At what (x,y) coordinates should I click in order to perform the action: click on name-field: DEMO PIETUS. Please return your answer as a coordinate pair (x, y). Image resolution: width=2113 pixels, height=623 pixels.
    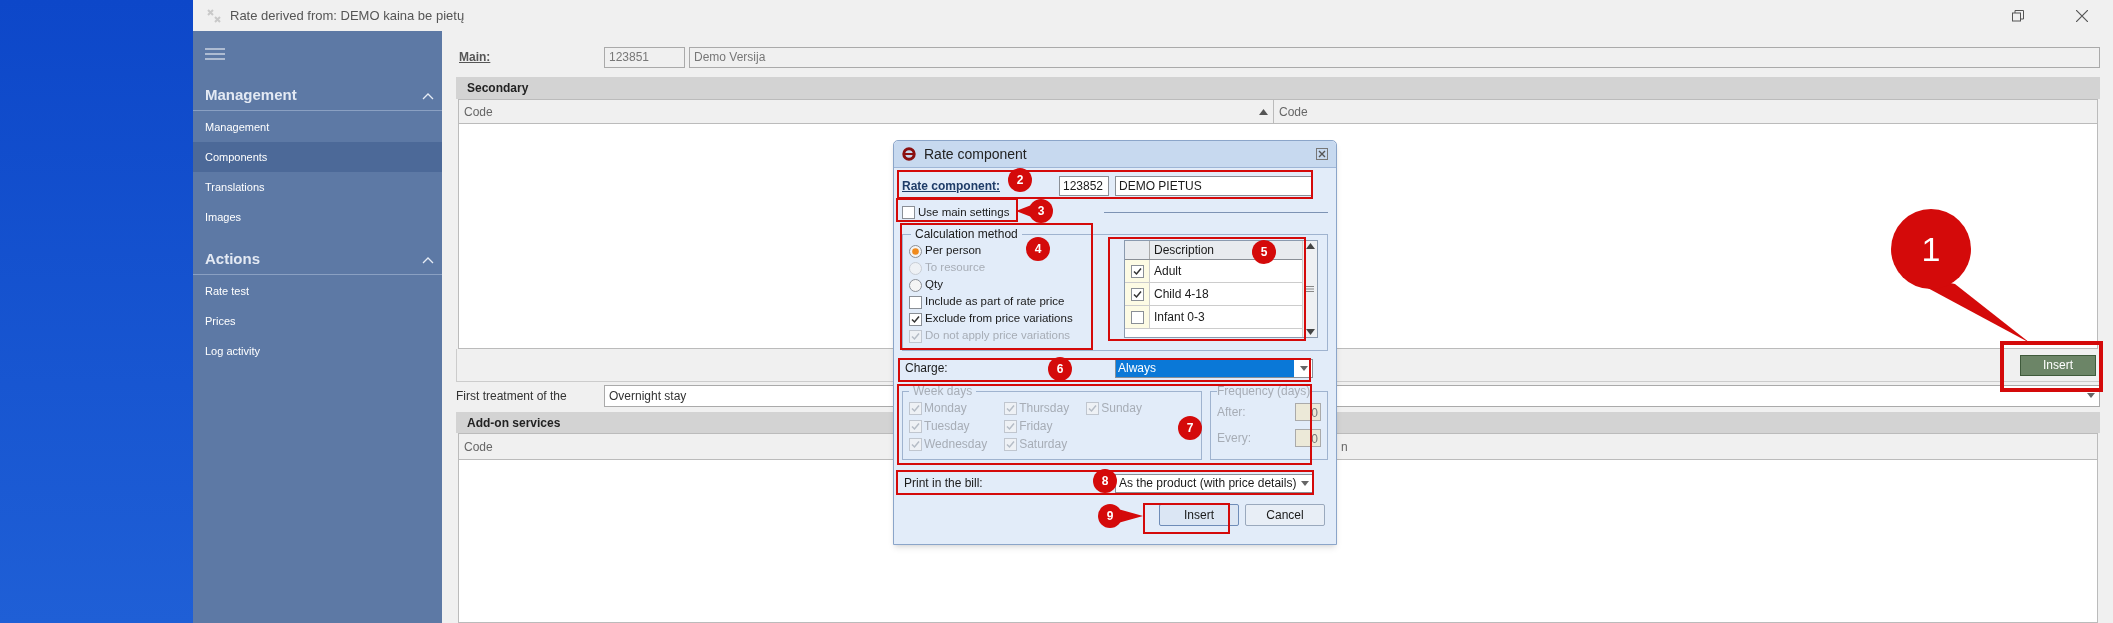
    Looking at the image, I should click on (1214, 186).